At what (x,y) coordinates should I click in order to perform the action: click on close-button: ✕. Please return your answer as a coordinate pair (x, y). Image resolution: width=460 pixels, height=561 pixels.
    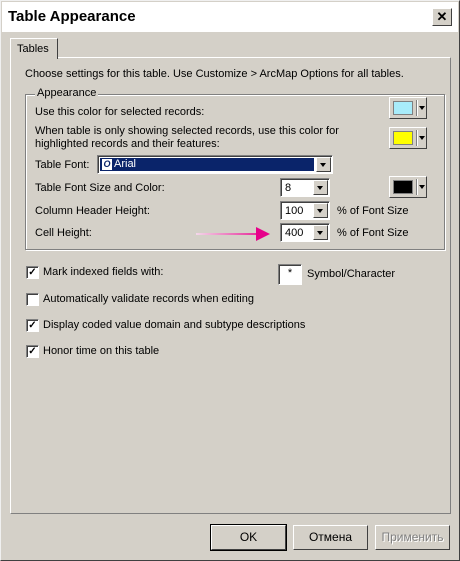
    Looking at the image, I should click on (442, 17).